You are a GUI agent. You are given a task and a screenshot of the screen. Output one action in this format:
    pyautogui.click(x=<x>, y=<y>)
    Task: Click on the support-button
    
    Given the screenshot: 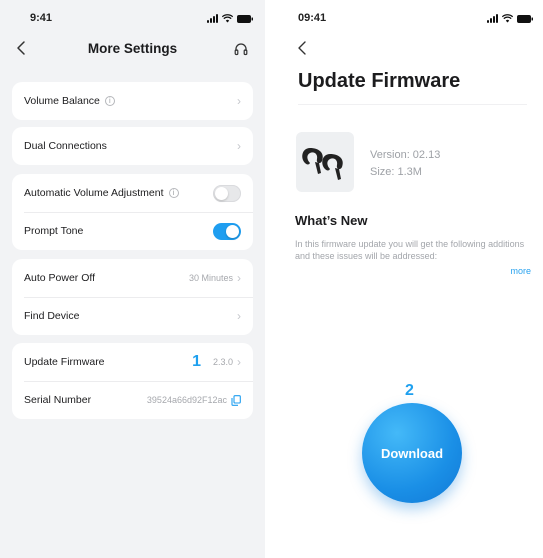 What is the action you would take?
    pyautogui.click(x=241, y=49)
    